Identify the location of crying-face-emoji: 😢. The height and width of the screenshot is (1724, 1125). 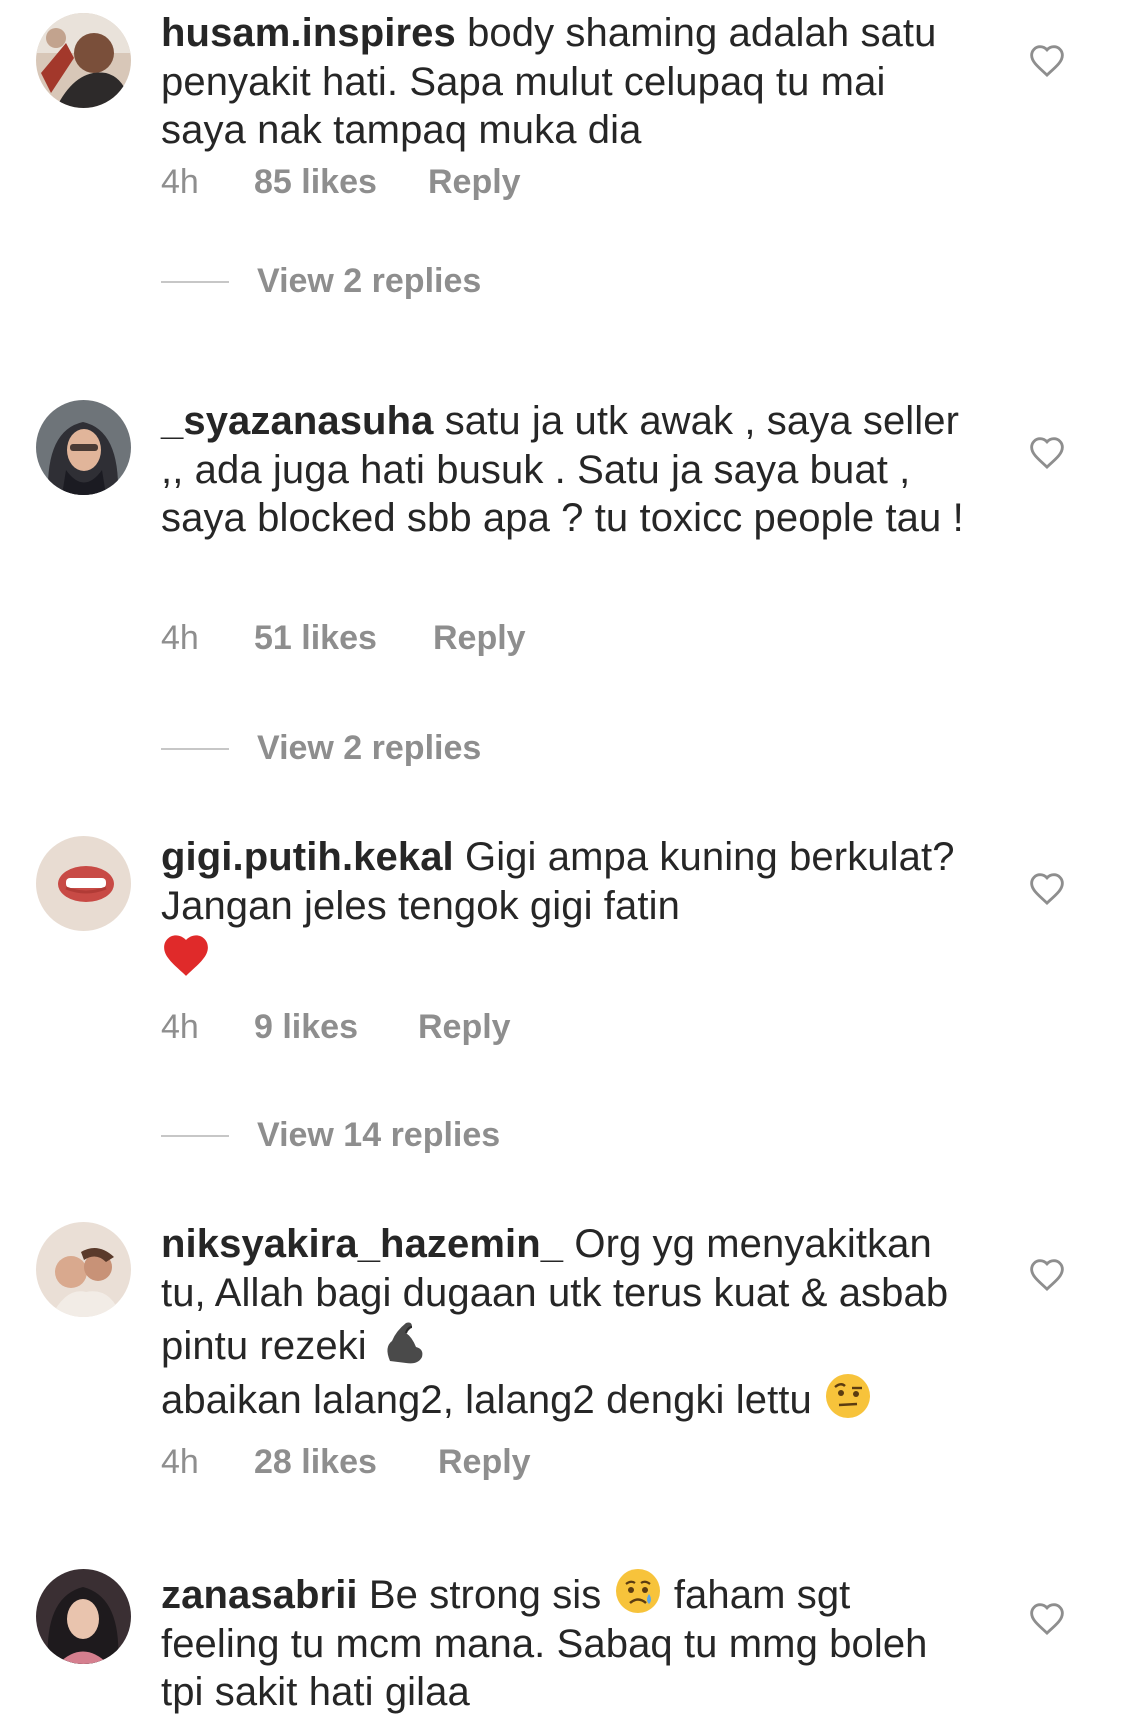
(638, 1591).